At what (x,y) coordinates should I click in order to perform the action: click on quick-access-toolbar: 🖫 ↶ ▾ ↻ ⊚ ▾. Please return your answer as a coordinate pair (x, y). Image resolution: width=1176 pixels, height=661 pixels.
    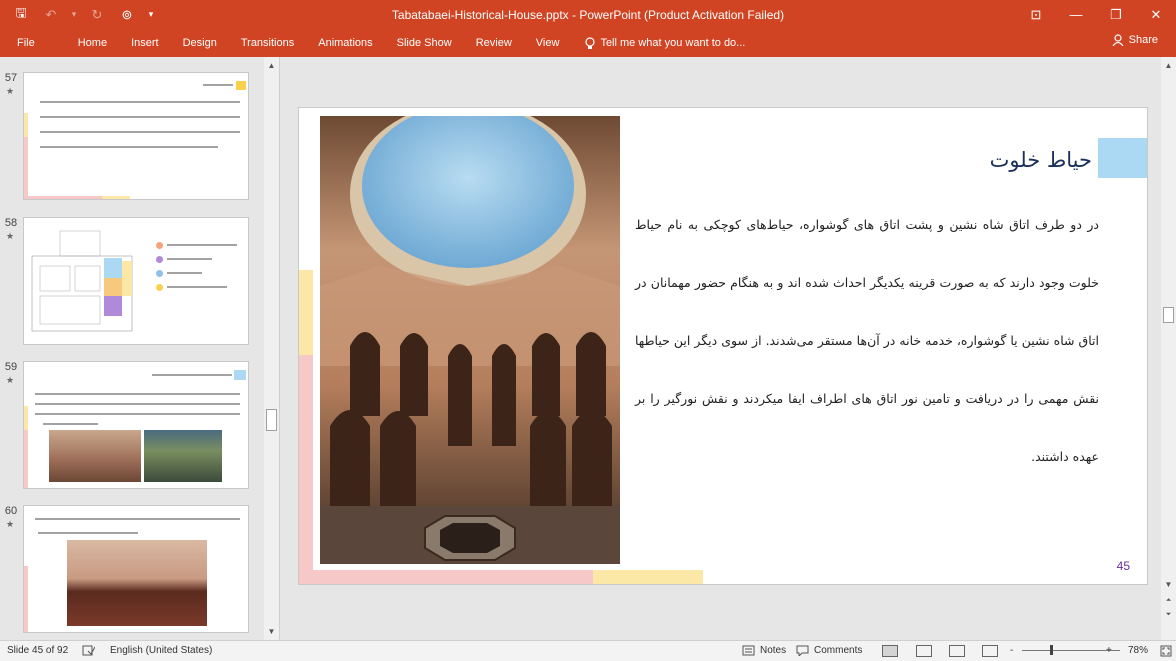
    Looking at the image, I should click on (79, 14).